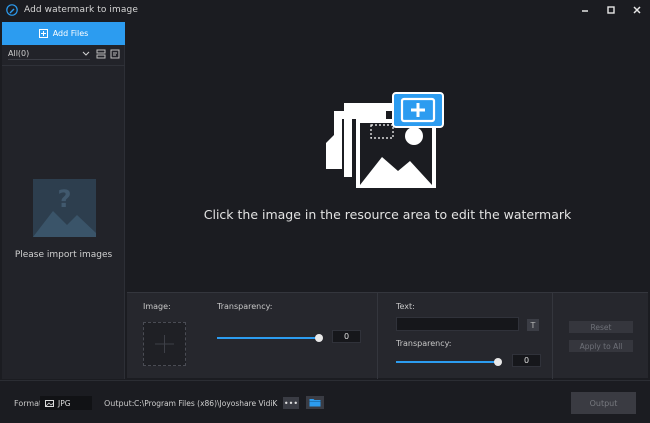 The width and height of the screenshot is (650, 423). Describe the element at coordinates (19, 53) in the screenshot. I see `filter-value: All(0)` at that location.